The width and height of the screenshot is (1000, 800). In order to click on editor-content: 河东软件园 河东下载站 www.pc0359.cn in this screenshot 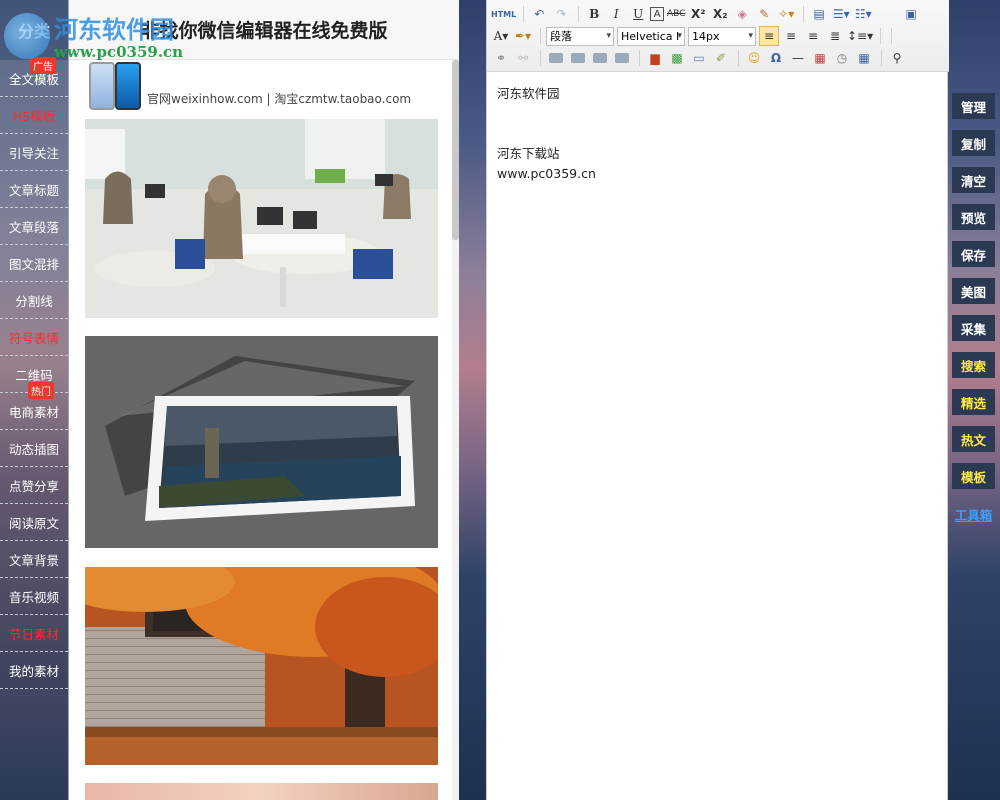, I will do `click(717, 134)`.